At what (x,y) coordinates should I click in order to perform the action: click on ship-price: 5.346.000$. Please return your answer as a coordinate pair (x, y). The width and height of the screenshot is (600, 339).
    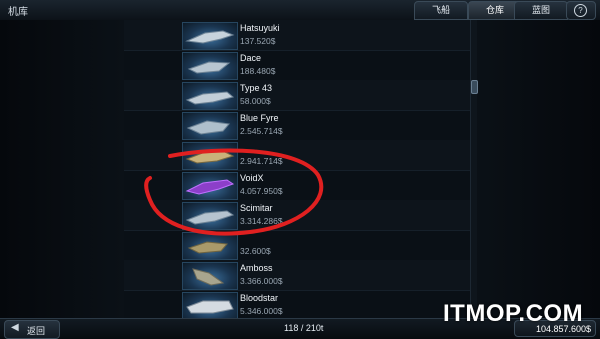
    Looking at the image, I should click on (261, 311).